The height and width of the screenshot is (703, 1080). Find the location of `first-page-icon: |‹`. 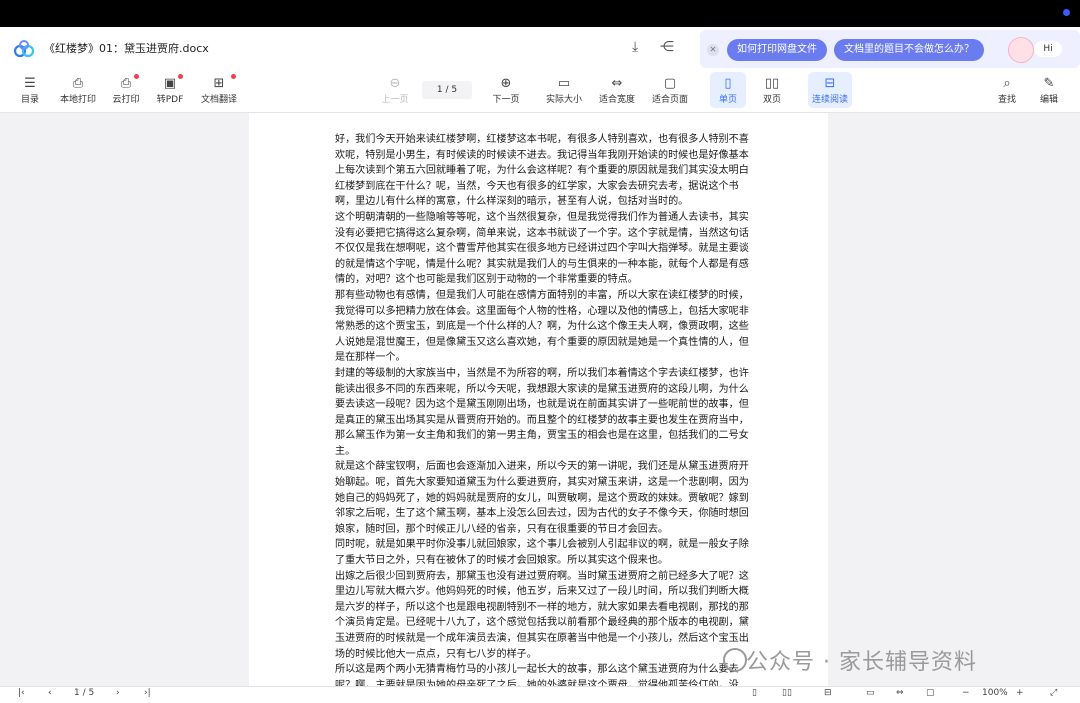

first-page-icon: |‹ is located at coordinates (21, 693).